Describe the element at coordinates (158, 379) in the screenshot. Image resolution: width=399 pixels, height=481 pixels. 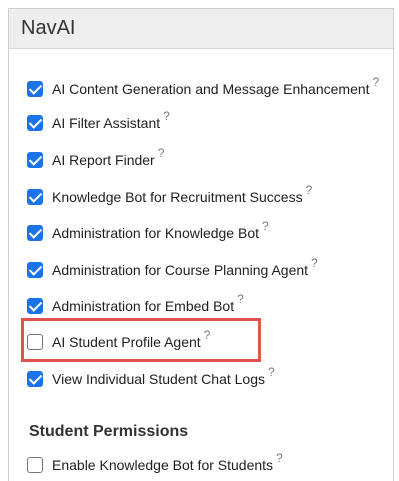
I see `permission-label: View Individual Student Chat Logs` at that location.